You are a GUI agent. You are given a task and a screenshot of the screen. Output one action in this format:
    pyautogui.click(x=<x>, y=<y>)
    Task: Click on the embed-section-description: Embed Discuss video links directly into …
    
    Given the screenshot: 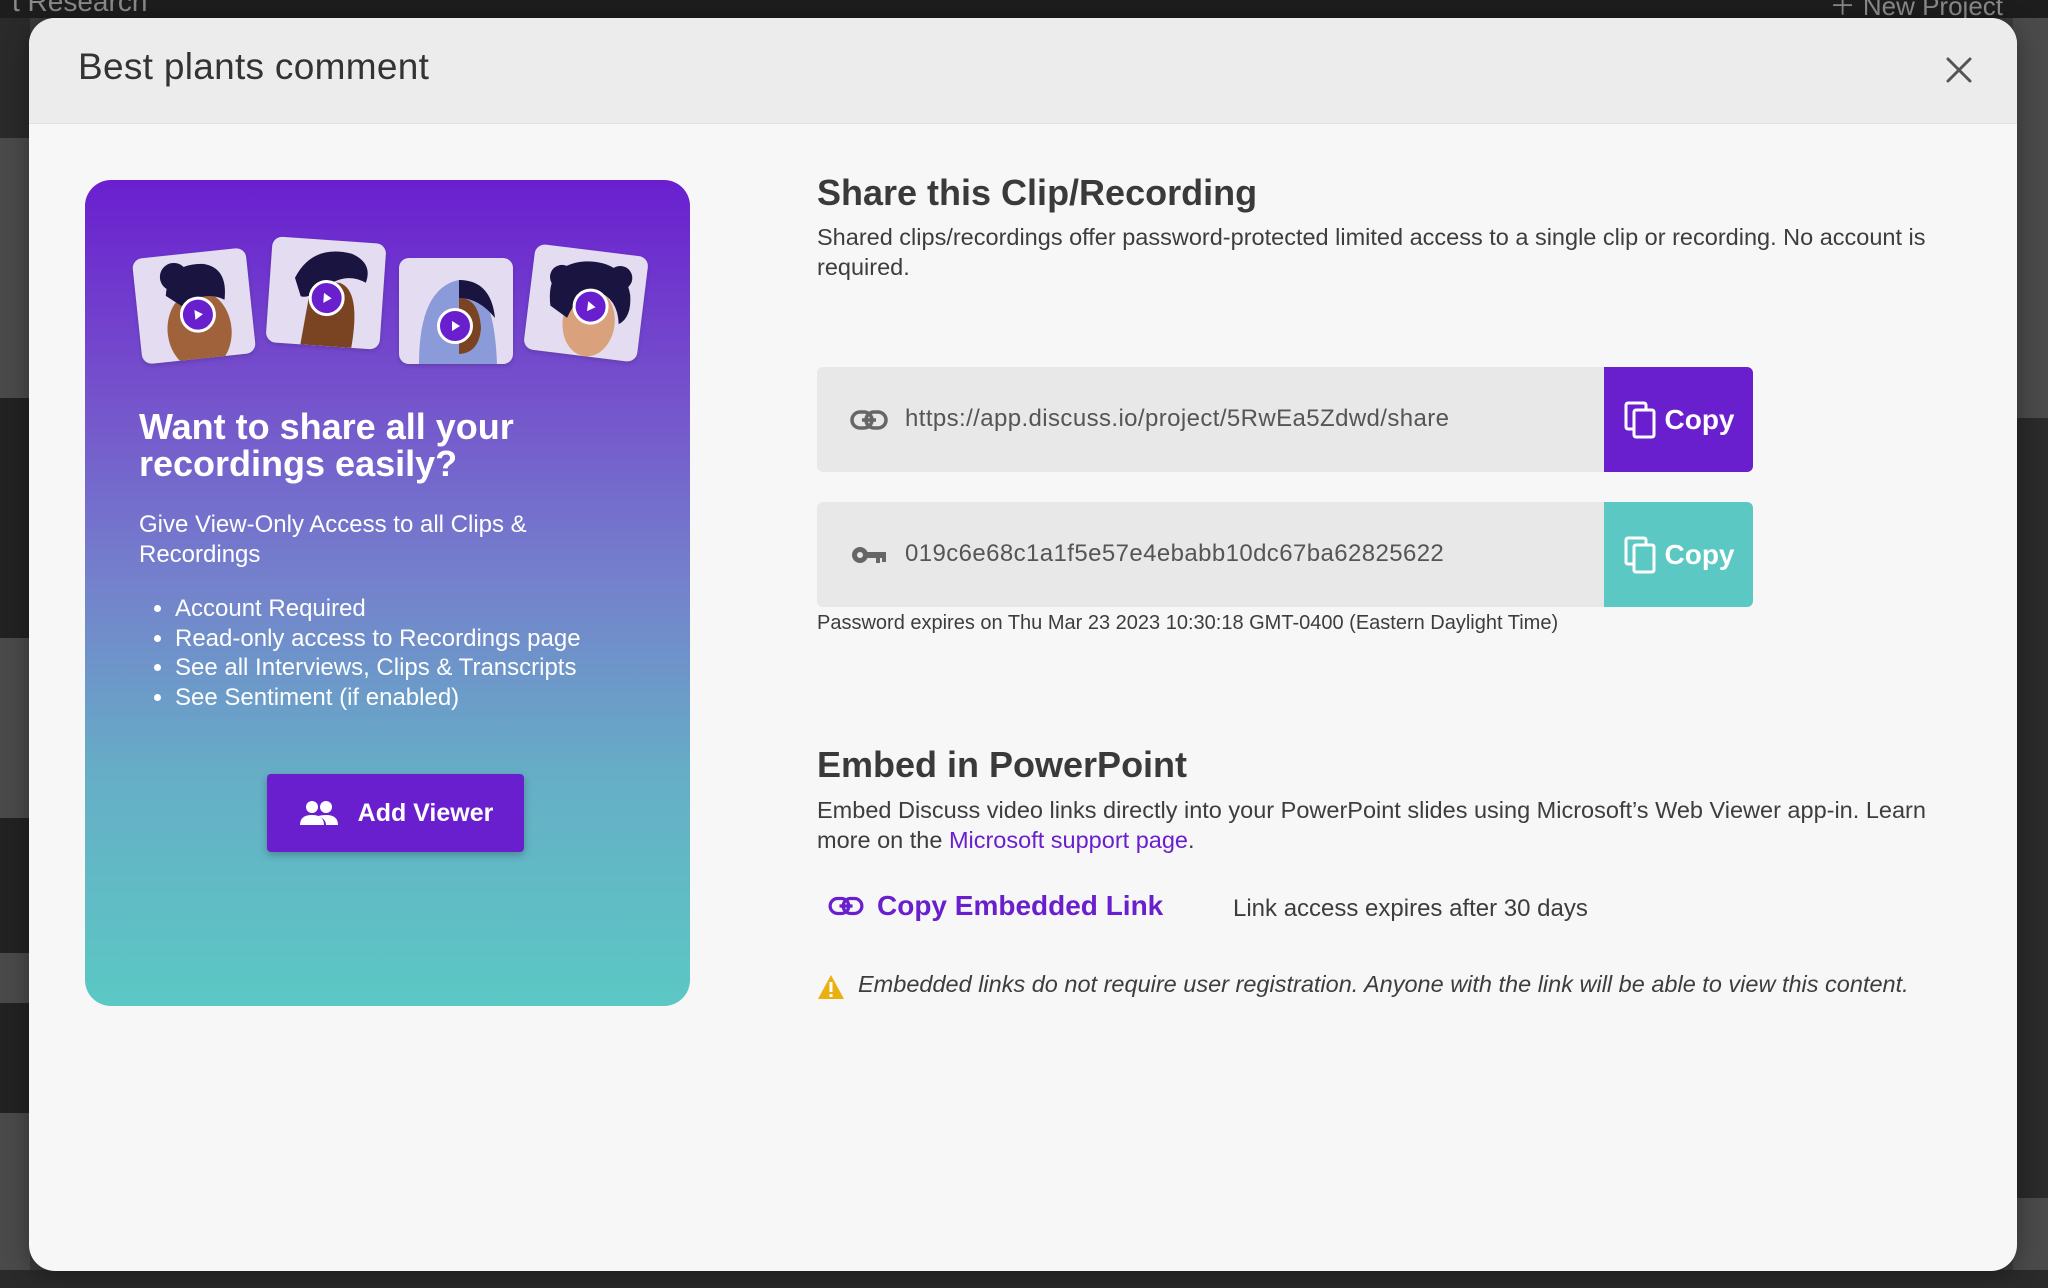 What is the action you would take?
    pyautogui.click(x=1371, y=825)
    